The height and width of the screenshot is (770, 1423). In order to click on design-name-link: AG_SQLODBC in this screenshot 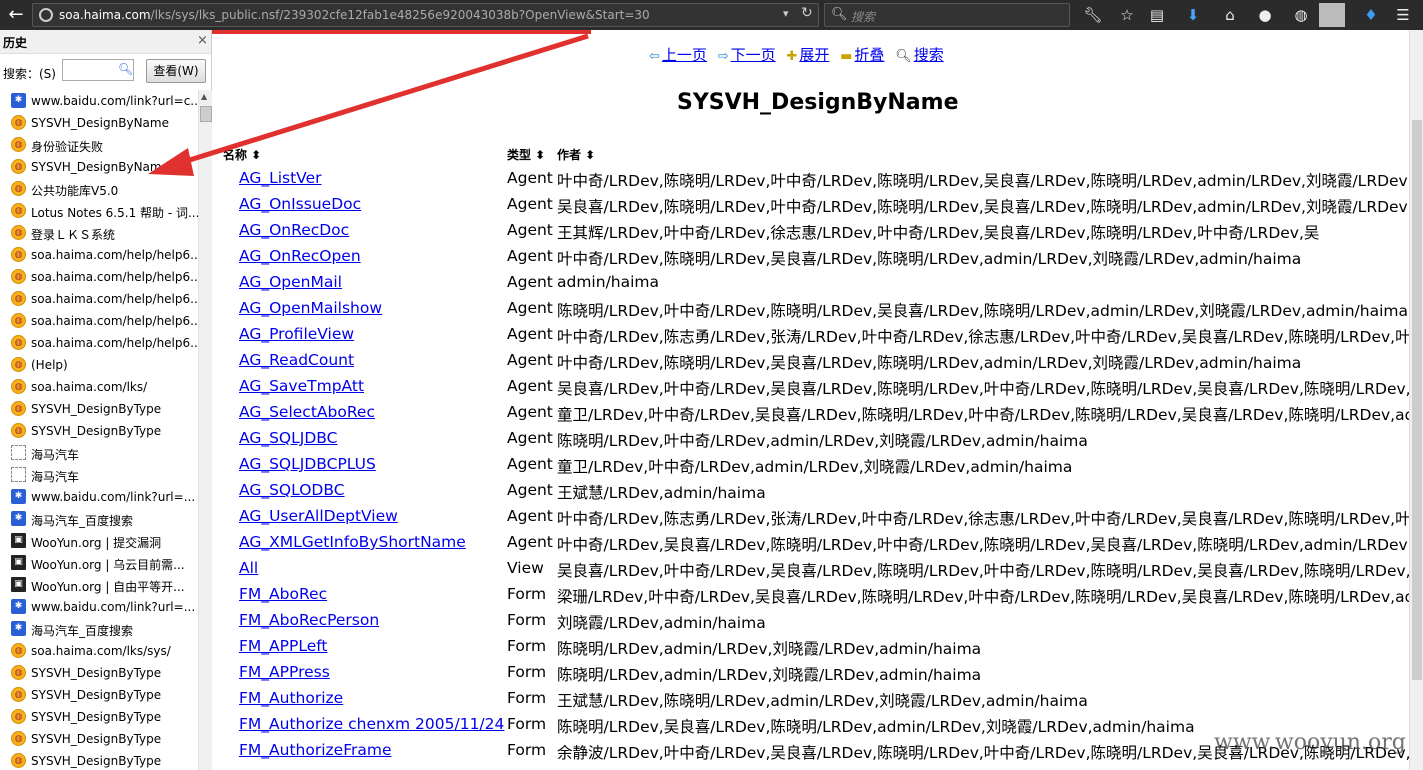, I will do `click(292, 490)`.